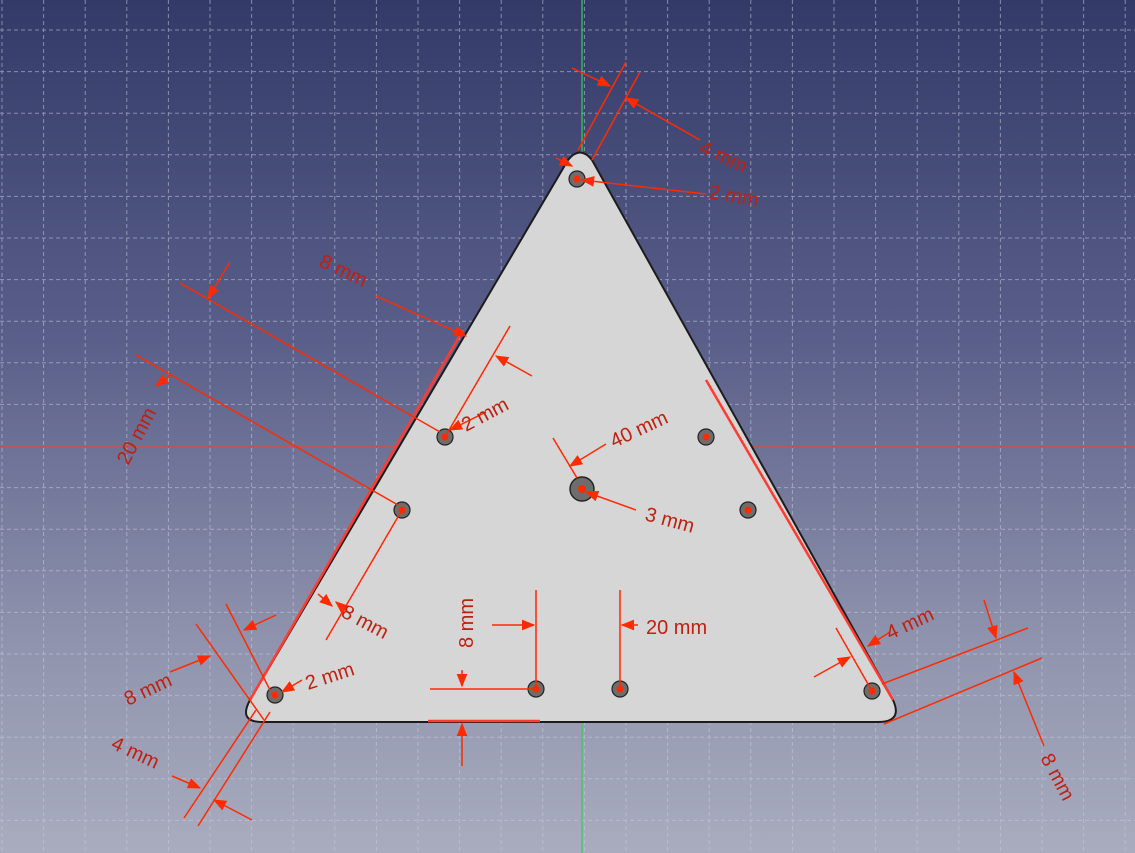  Describe the element at coordinates (137, 436) in the screenshot. I see `dim-label-left-20: 20 mm` at that location.